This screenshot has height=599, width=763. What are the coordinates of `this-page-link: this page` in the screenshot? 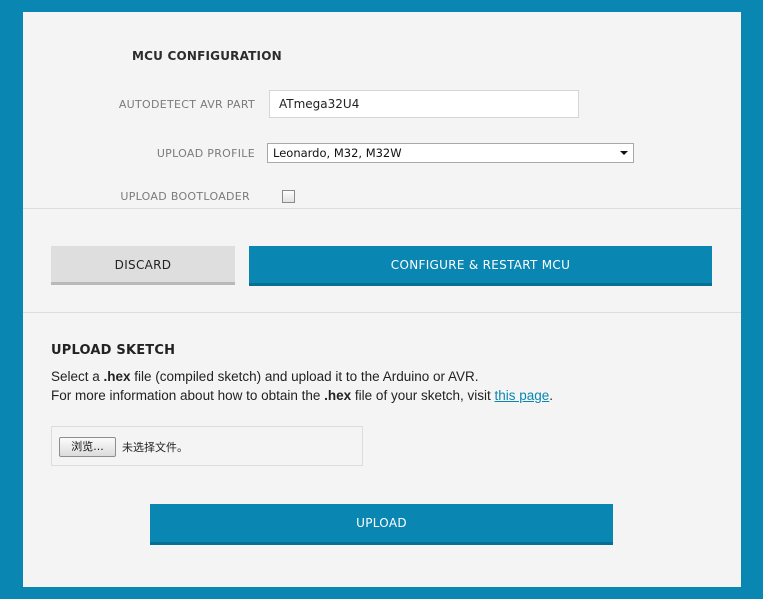 It's located at (521, 395).